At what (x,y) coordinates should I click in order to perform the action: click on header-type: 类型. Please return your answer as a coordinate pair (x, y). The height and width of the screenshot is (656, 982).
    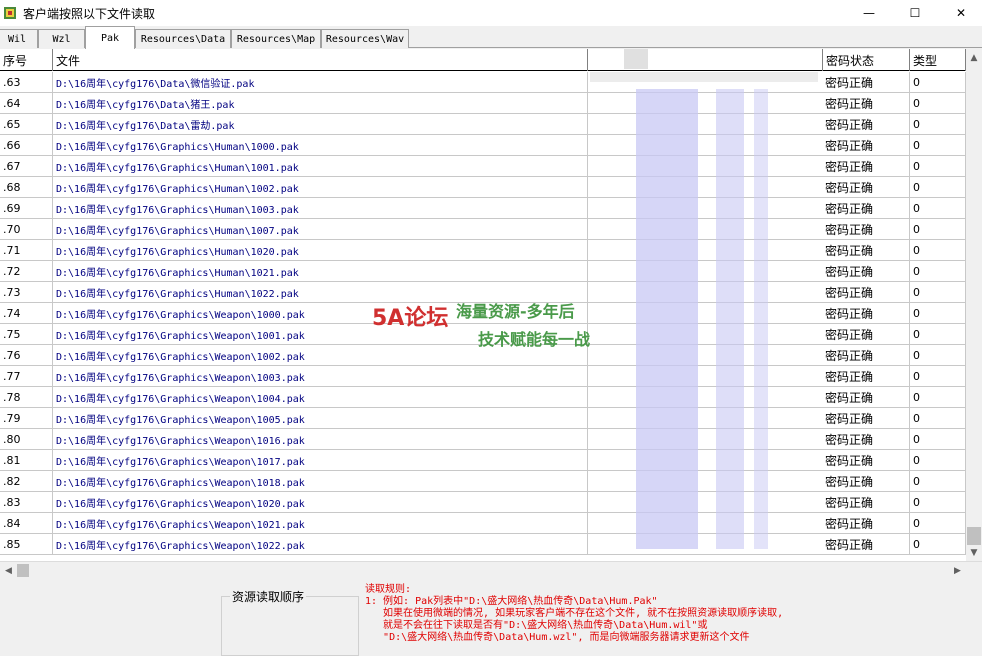
    Looking at the image, I should click on (938, 60).